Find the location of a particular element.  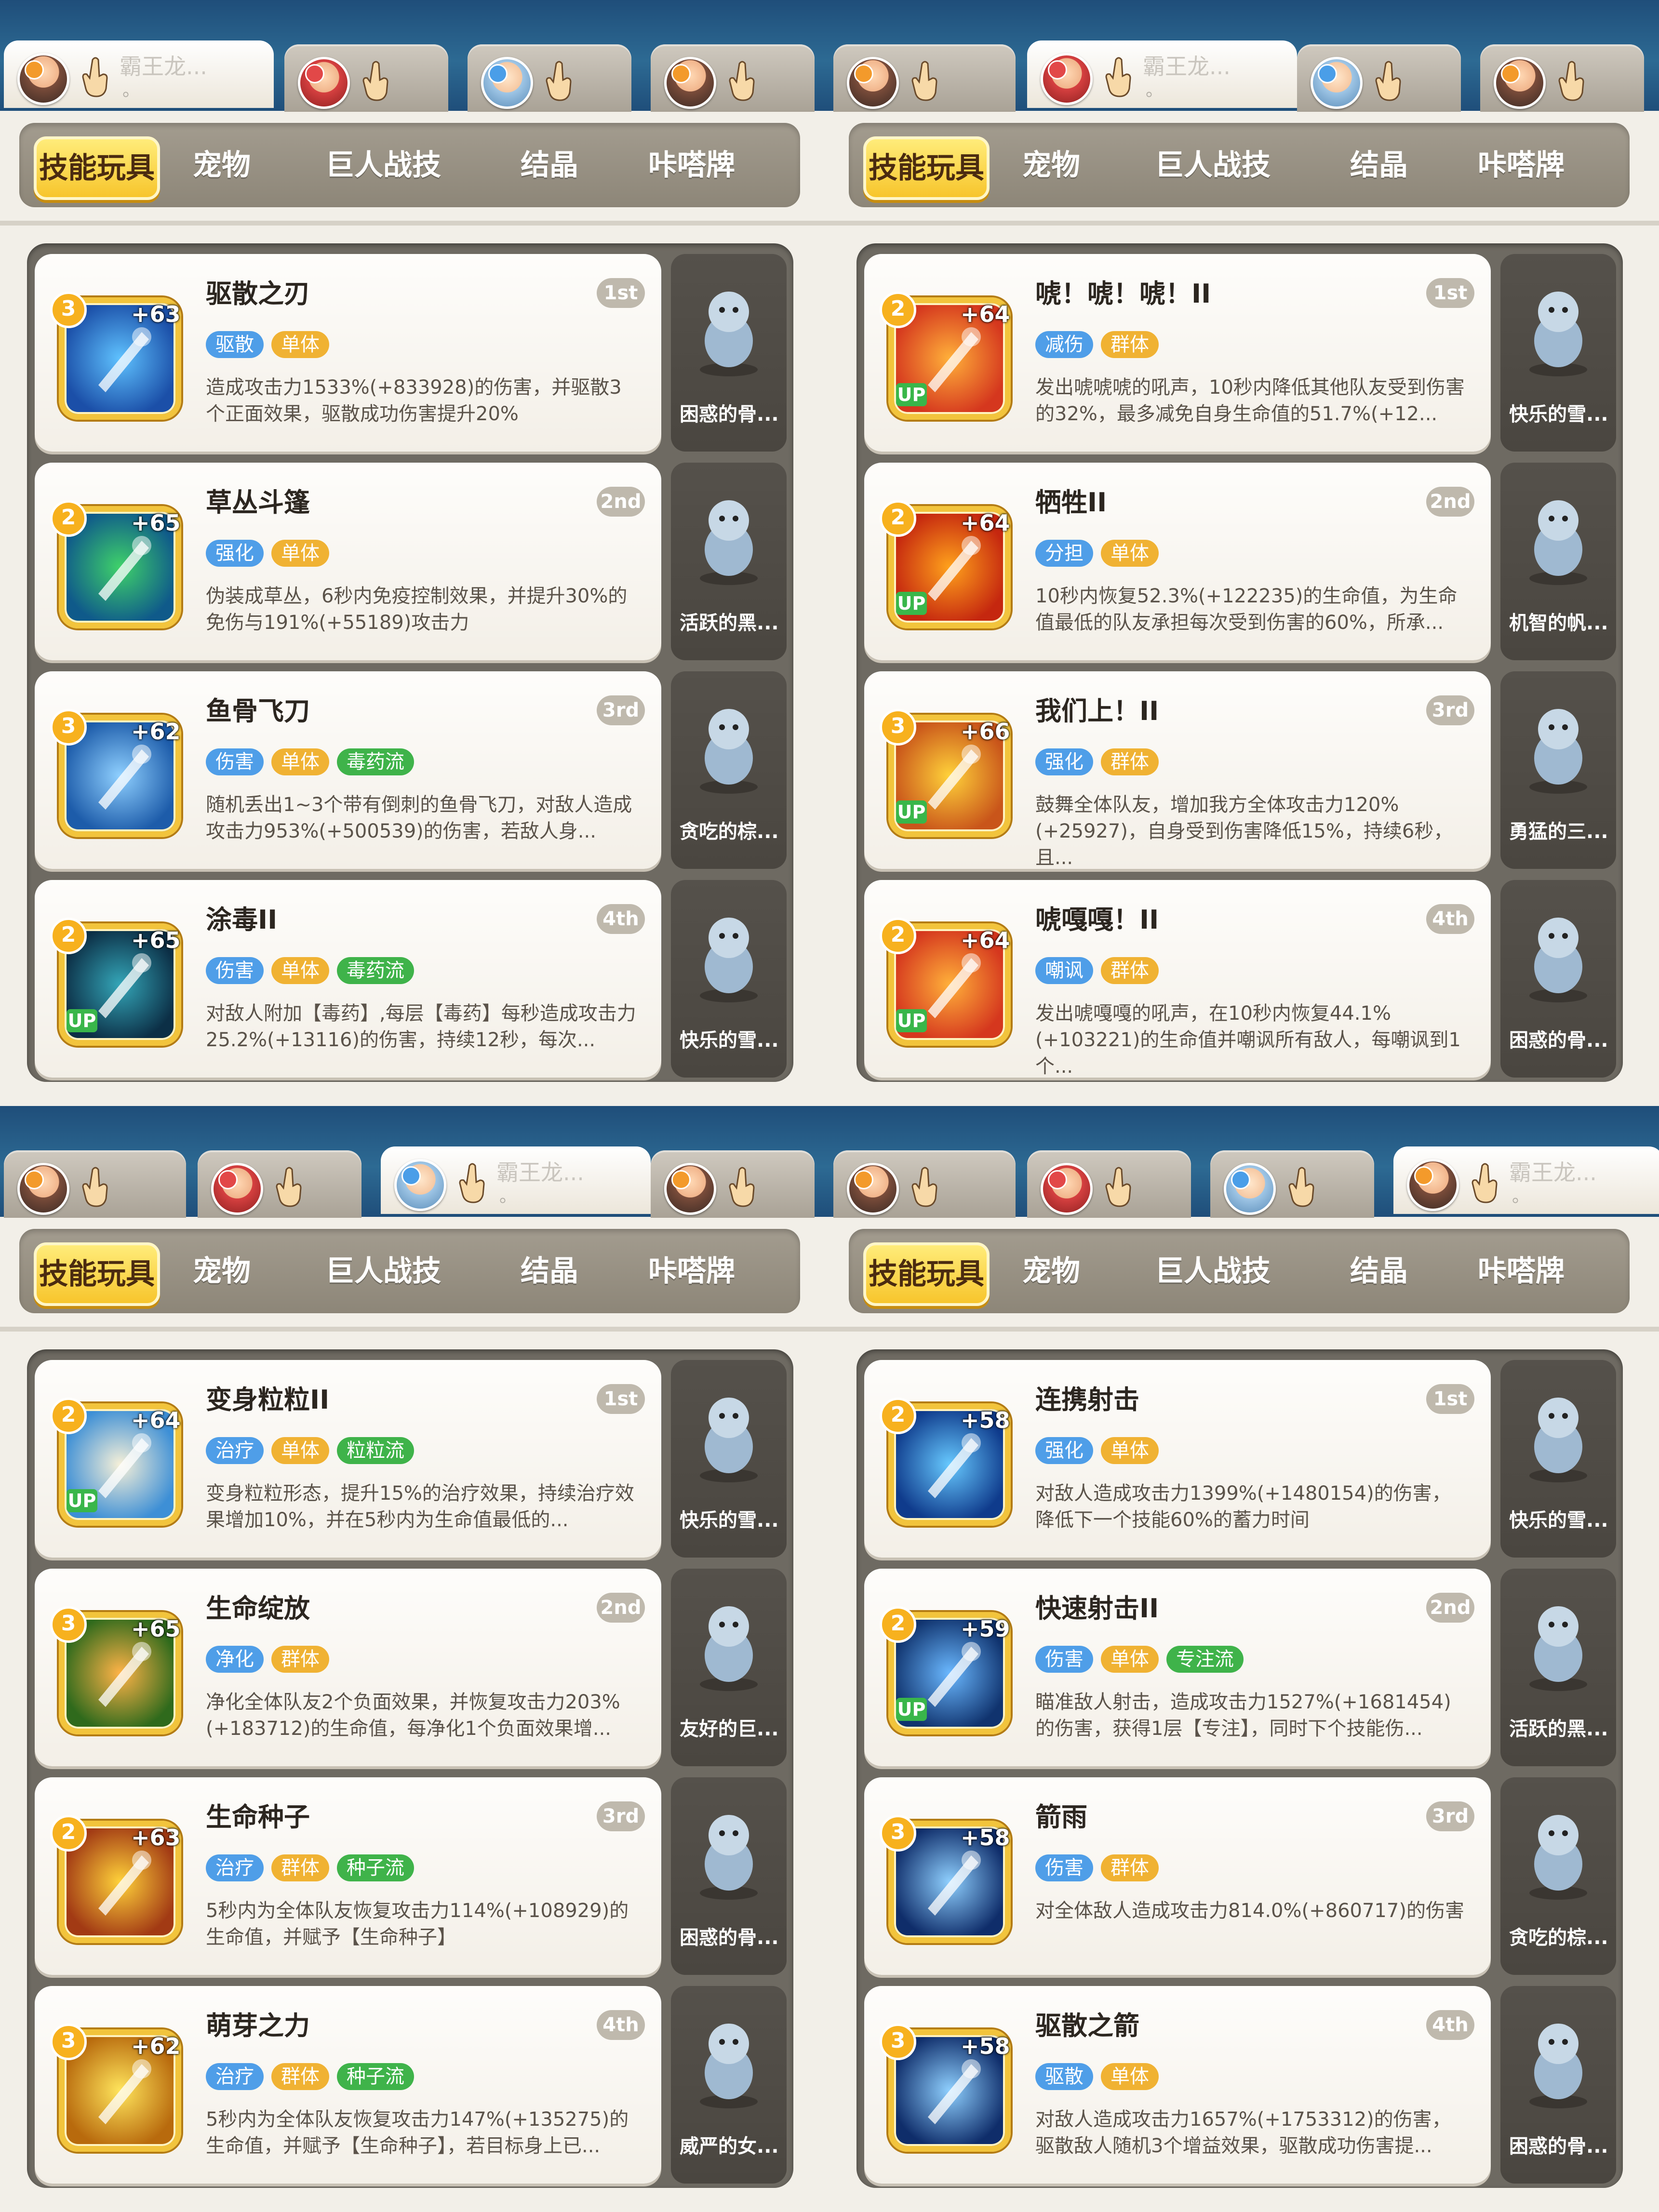

character-tab-4: 霸王龙...。 is located at coordinates (1526, 1180).